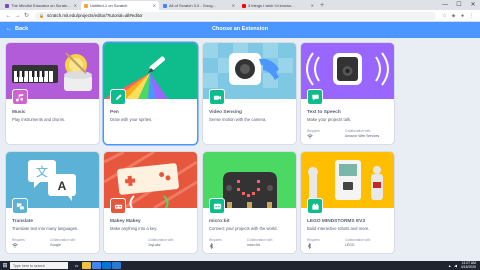 The height and width of the screenshot is (270, 480). I want to click on library-title: Choose an Extension, so click(240, 29).